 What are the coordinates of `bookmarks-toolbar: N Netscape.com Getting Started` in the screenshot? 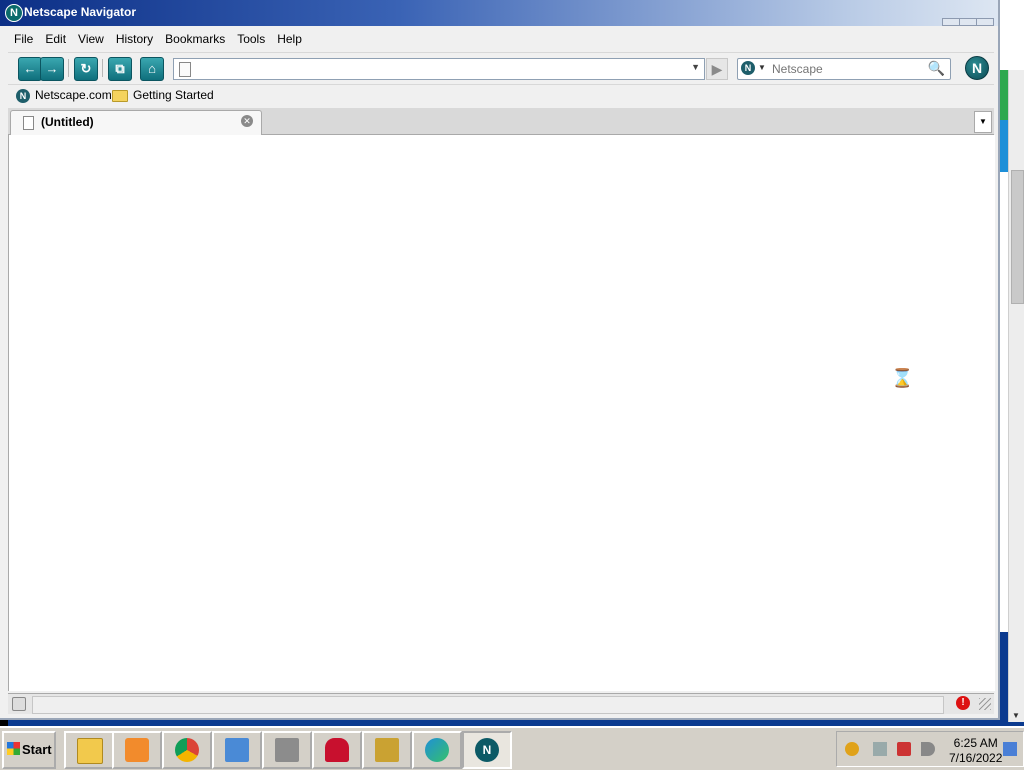 It's located at (501, 95).